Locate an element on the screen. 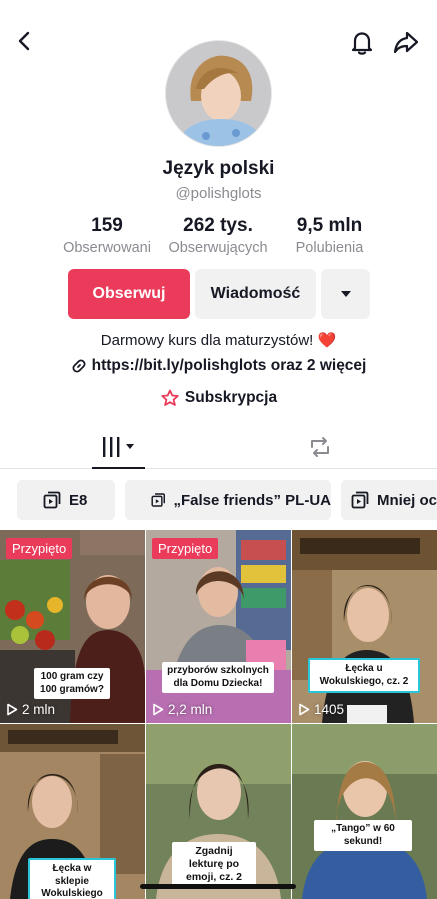 This screenshot has height=899, width=437. playlist-chip: E8 is located at coordinates (66, 500).